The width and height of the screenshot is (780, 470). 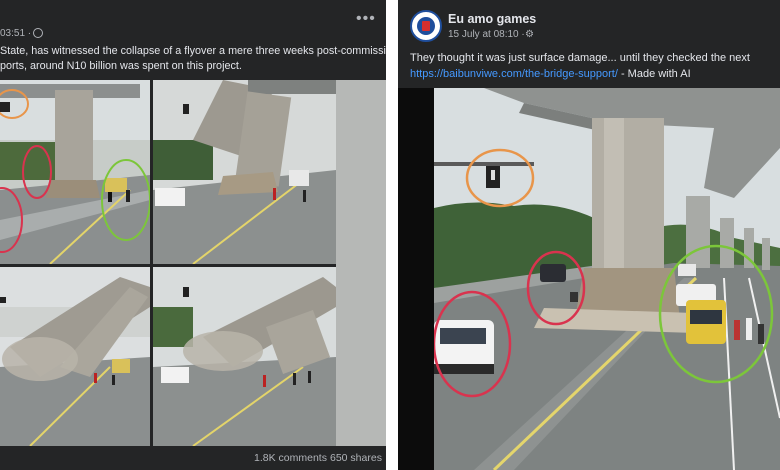 What do you see at coordinates (361, 263) in the screenshot?
I see `image-grid-edge` at bounding box center [361, 263].